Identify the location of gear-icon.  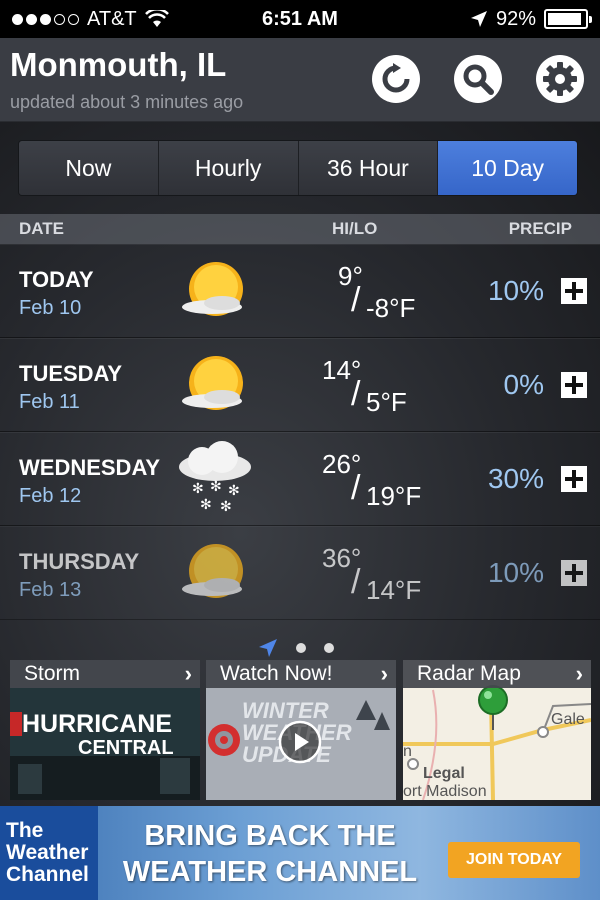
(560, 79).